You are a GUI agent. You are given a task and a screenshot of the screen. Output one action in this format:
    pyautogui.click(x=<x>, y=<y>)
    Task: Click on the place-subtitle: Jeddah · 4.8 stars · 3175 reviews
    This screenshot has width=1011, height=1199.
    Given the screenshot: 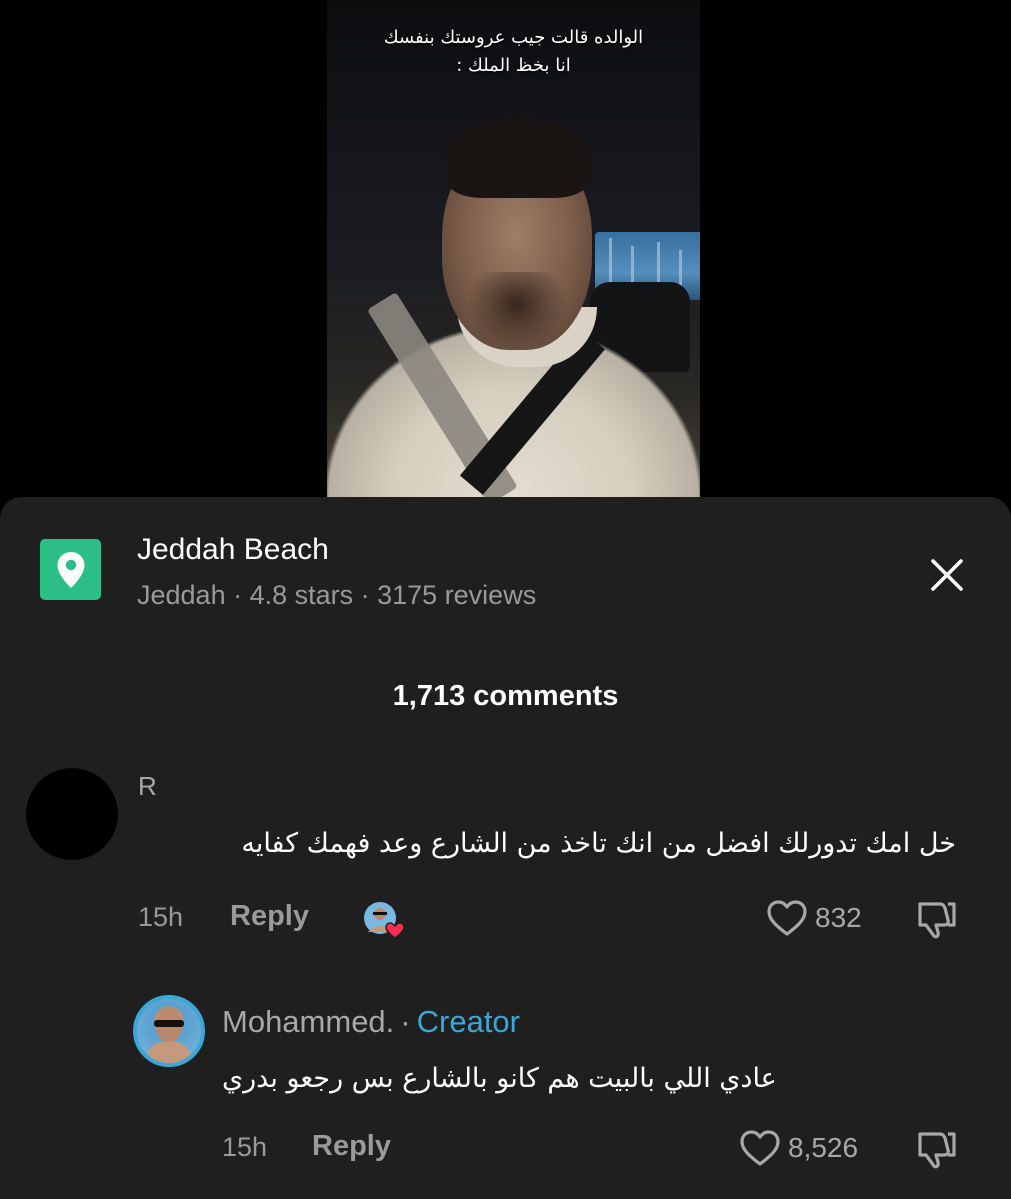 What is the action you would take?
    pyautogui.click(x=337, y=595)
    